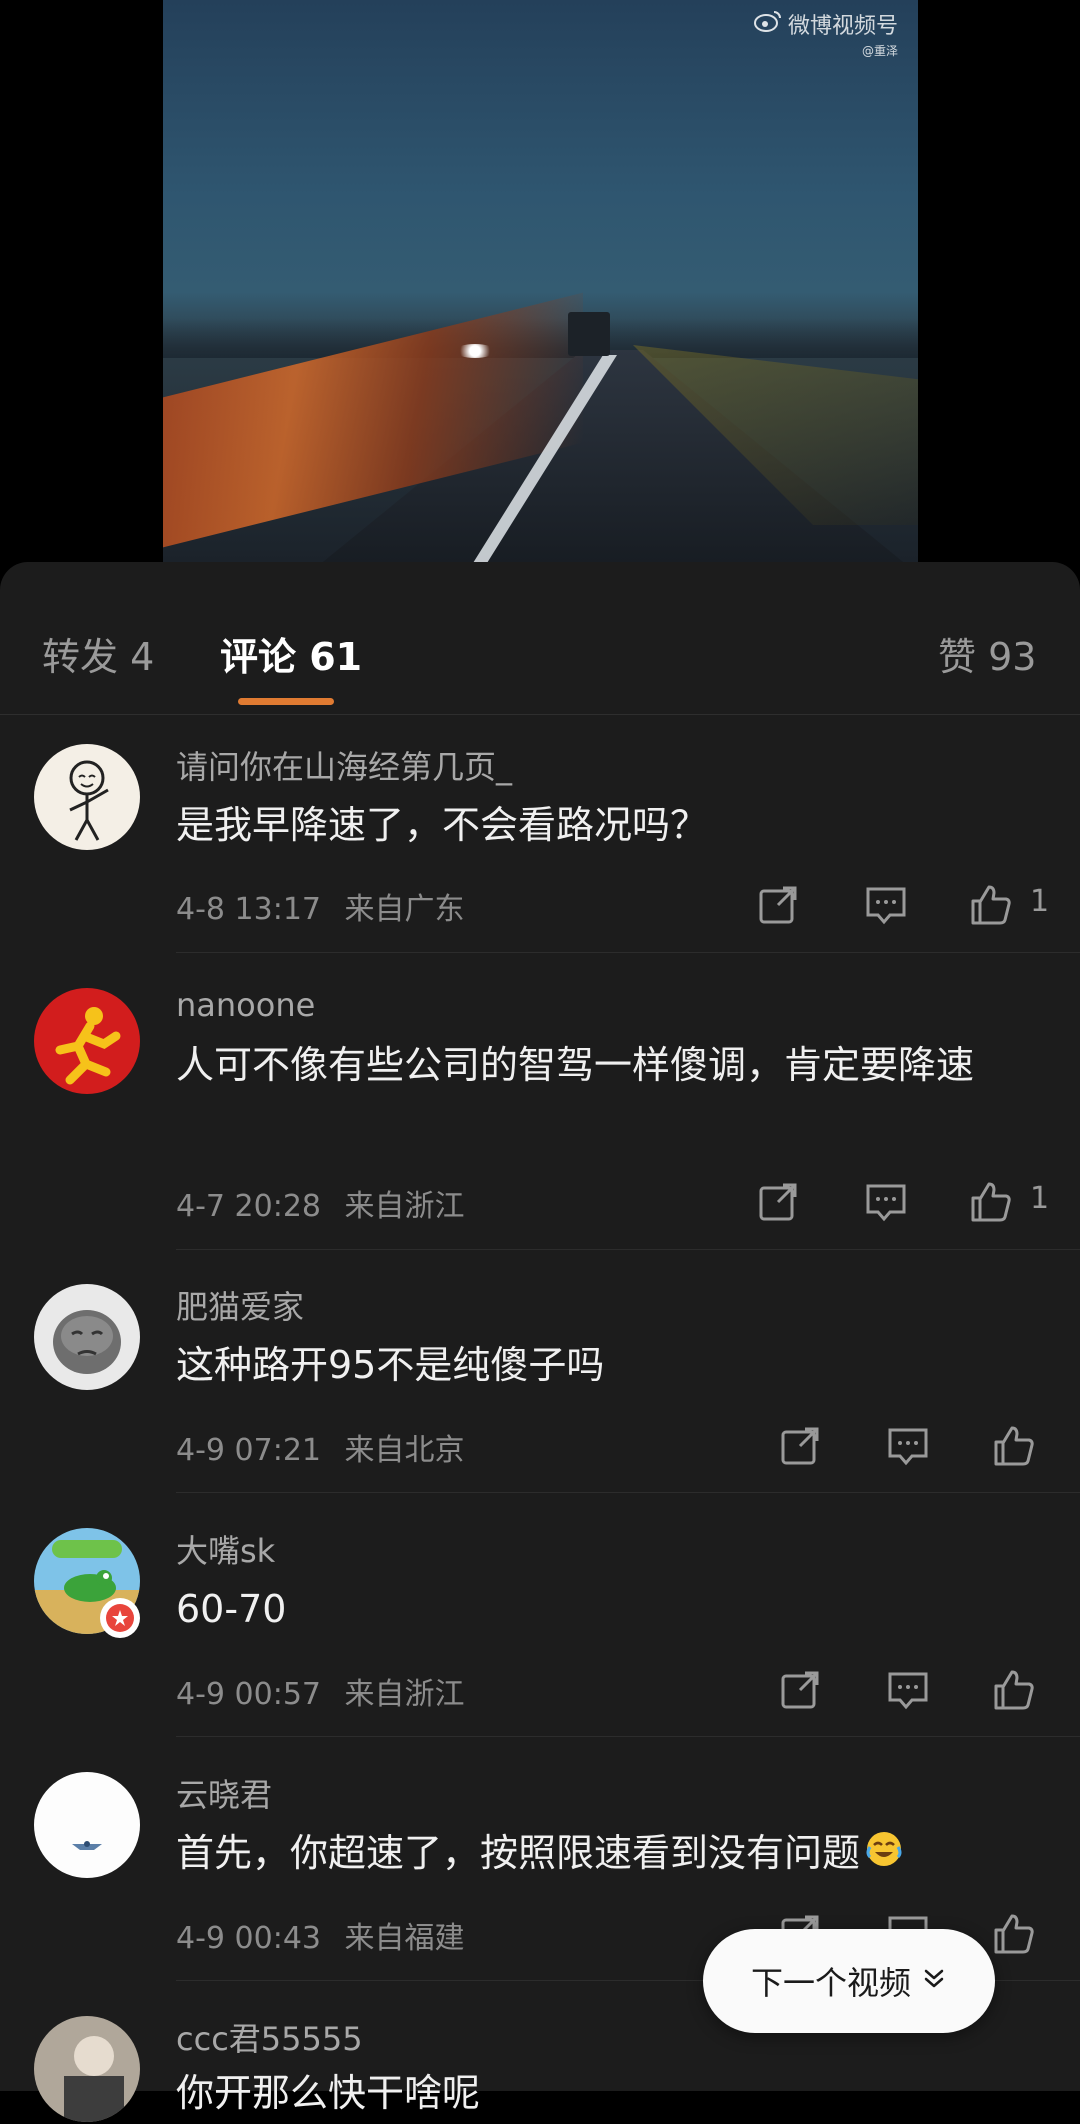  I want to click on comment-author: 大嘴sk, so click(225, 1549).